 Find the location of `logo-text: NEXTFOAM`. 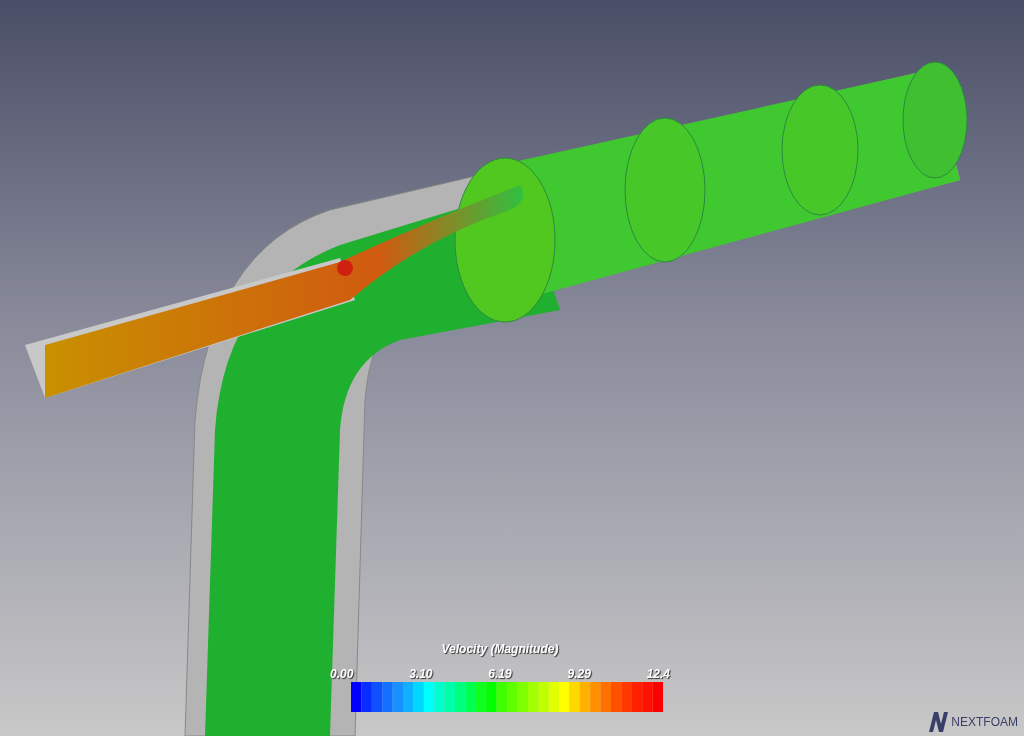

logo-text: NEXTFOAM is located at coordinates (984, 722).